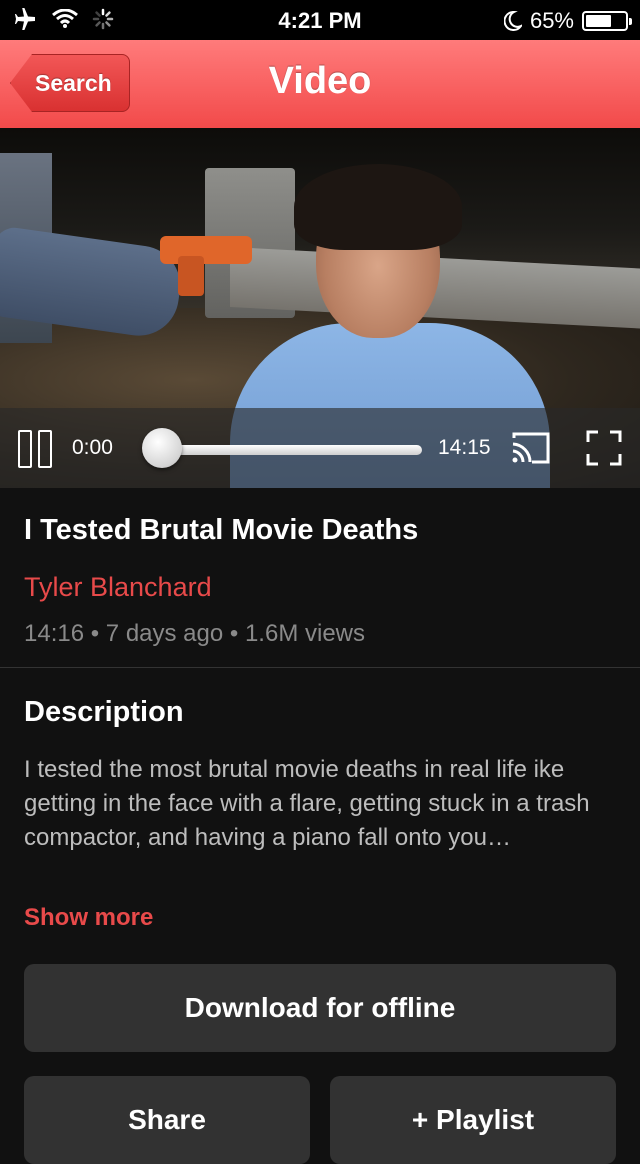  I want to click on add-to-playlist-button: + Playlist, so click(473, 1120).